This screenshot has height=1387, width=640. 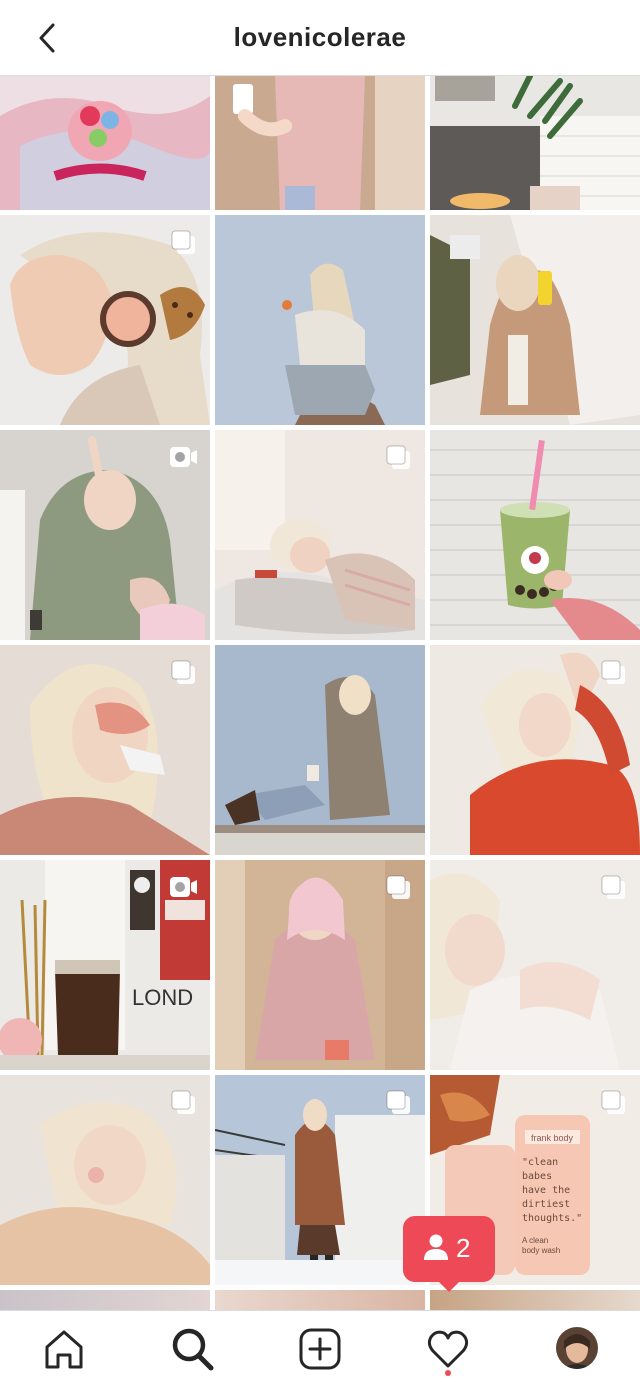 I want to click on bottom-tab-bar, so click(x=320, y=1348).